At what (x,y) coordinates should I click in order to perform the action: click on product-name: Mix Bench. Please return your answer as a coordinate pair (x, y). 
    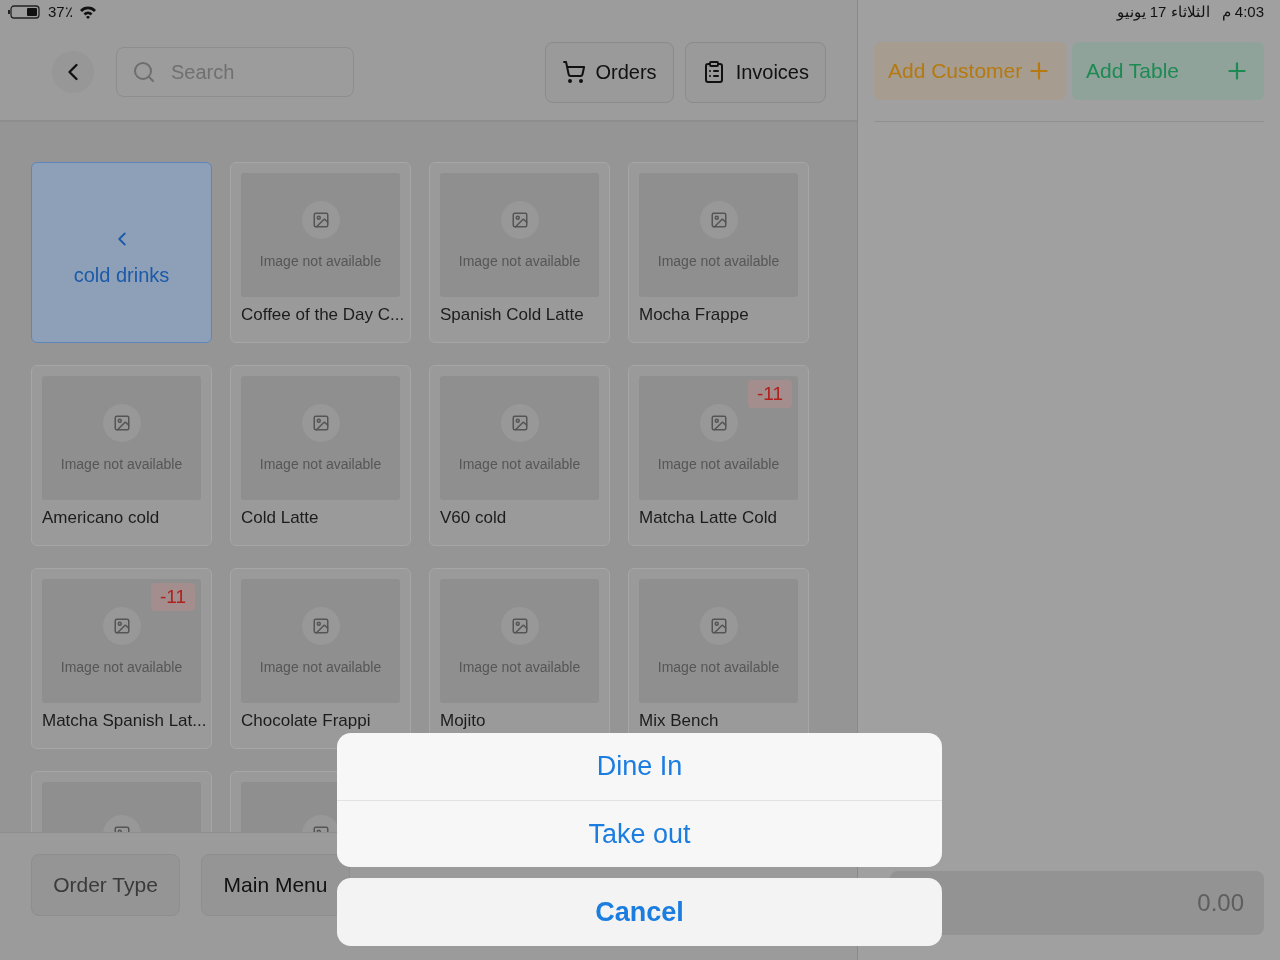
    Looking at the image, I should click on (679, 720).